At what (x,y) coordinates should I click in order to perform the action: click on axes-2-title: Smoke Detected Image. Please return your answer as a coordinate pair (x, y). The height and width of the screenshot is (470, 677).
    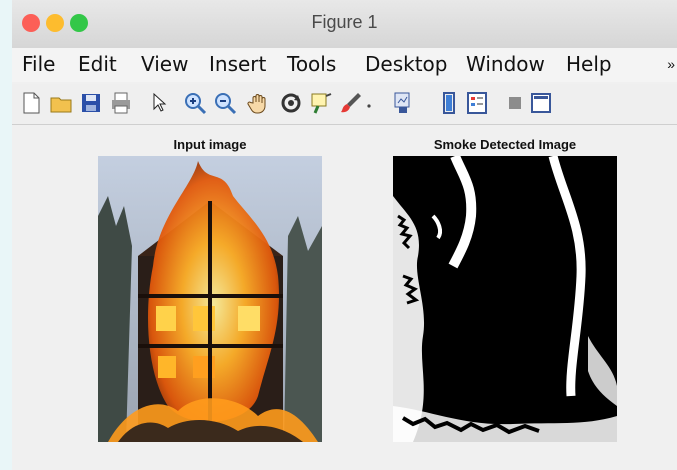
    Looking at the image, I should click on (505, 144).